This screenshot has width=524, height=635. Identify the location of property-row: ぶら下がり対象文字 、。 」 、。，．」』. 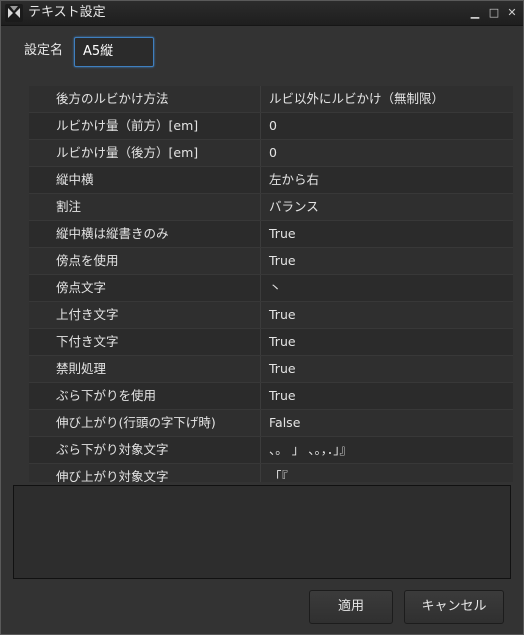
(271, 450).